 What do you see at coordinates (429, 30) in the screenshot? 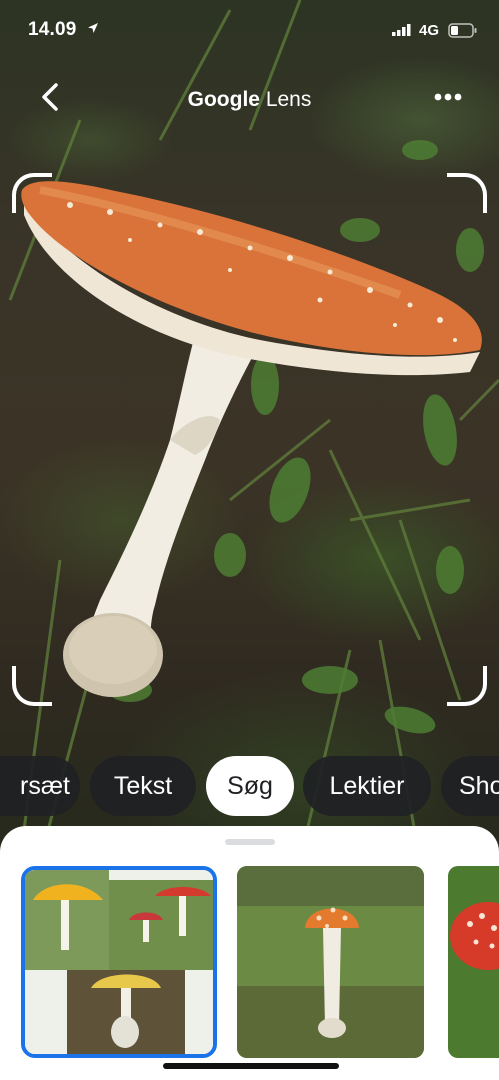
I see `network-type: 4G` at bounding box center [429, 30].